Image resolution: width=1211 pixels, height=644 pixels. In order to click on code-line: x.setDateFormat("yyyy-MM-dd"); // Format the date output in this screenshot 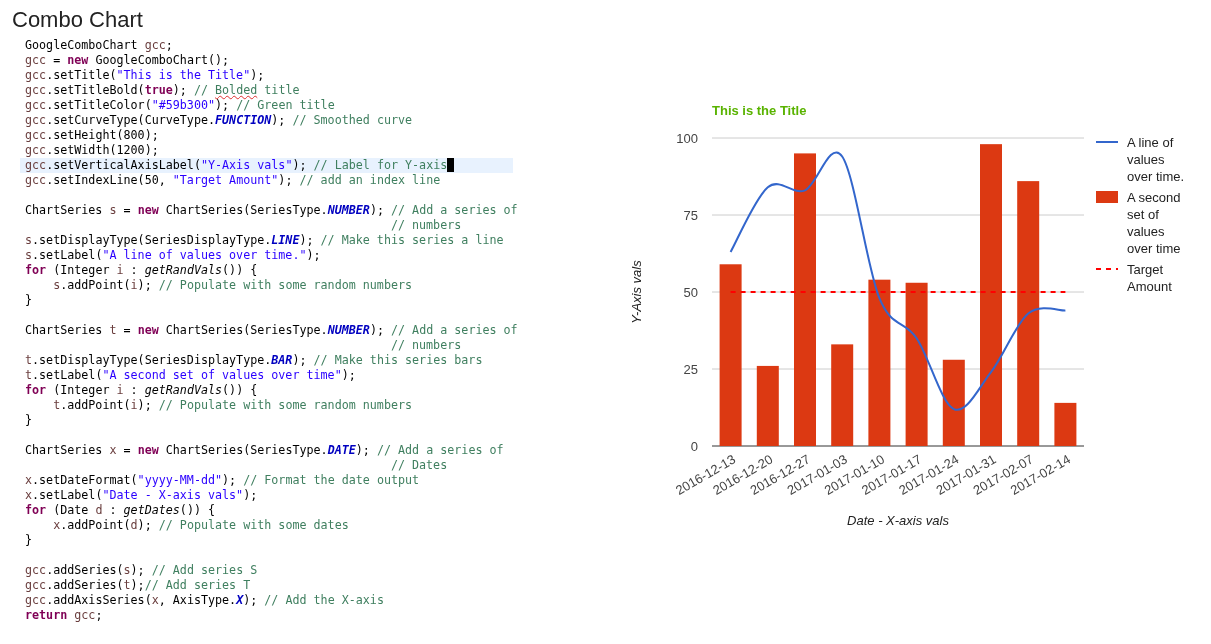, I will do `click(222, 480)`.